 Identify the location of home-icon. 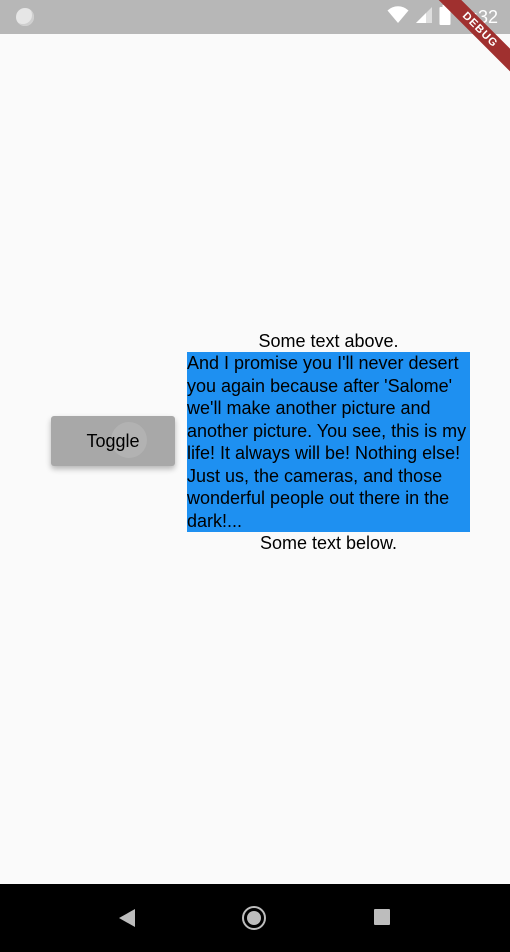
(254, 918).